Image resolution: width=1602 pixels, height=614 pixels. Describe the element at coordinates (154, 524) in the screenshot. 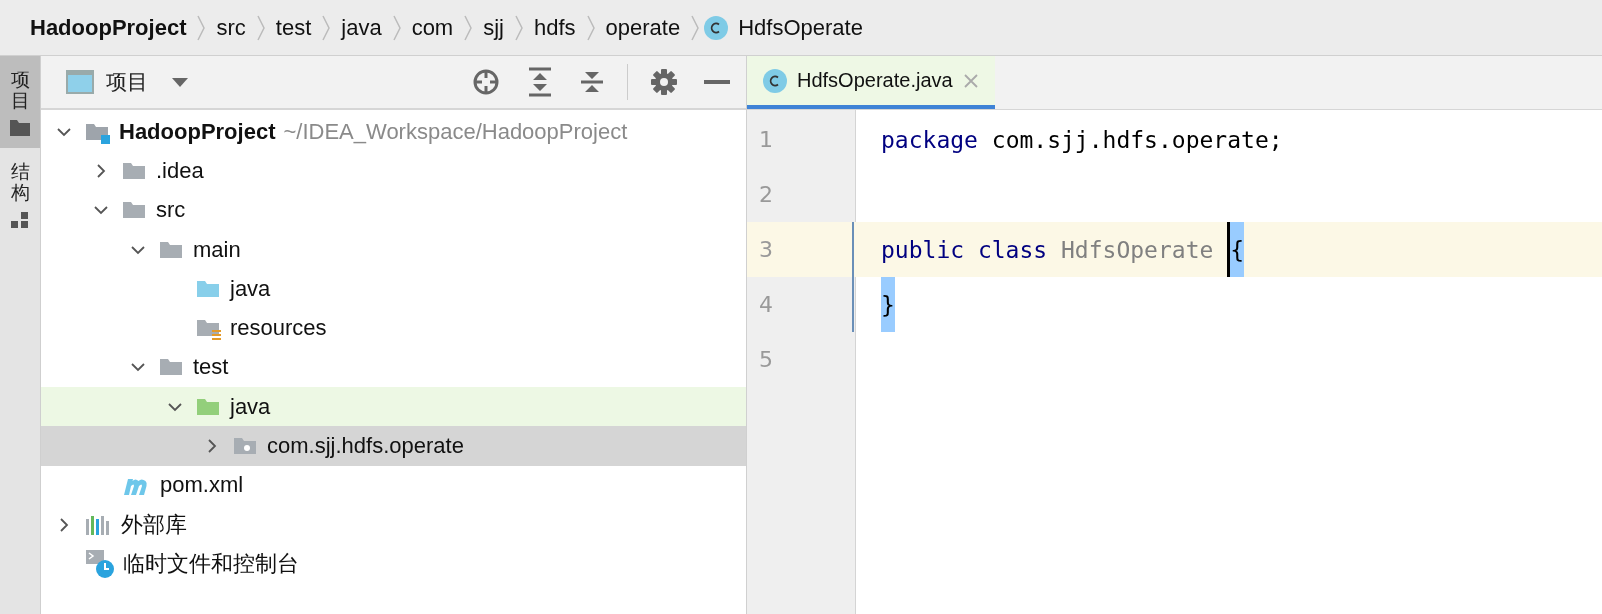

I see `tree-label: 外部库` at that location.